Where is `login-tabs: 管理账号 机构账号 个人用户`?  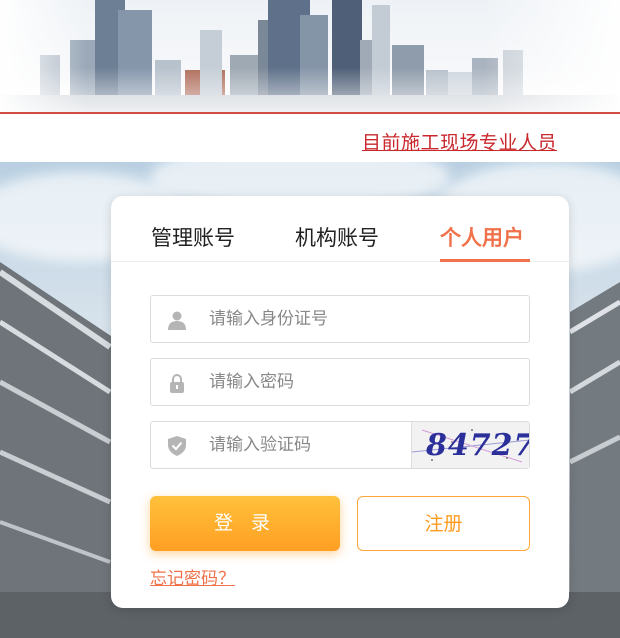 login-tabs: 管理账号 机构账号 个人用户 is located at coordinates (340, 229).